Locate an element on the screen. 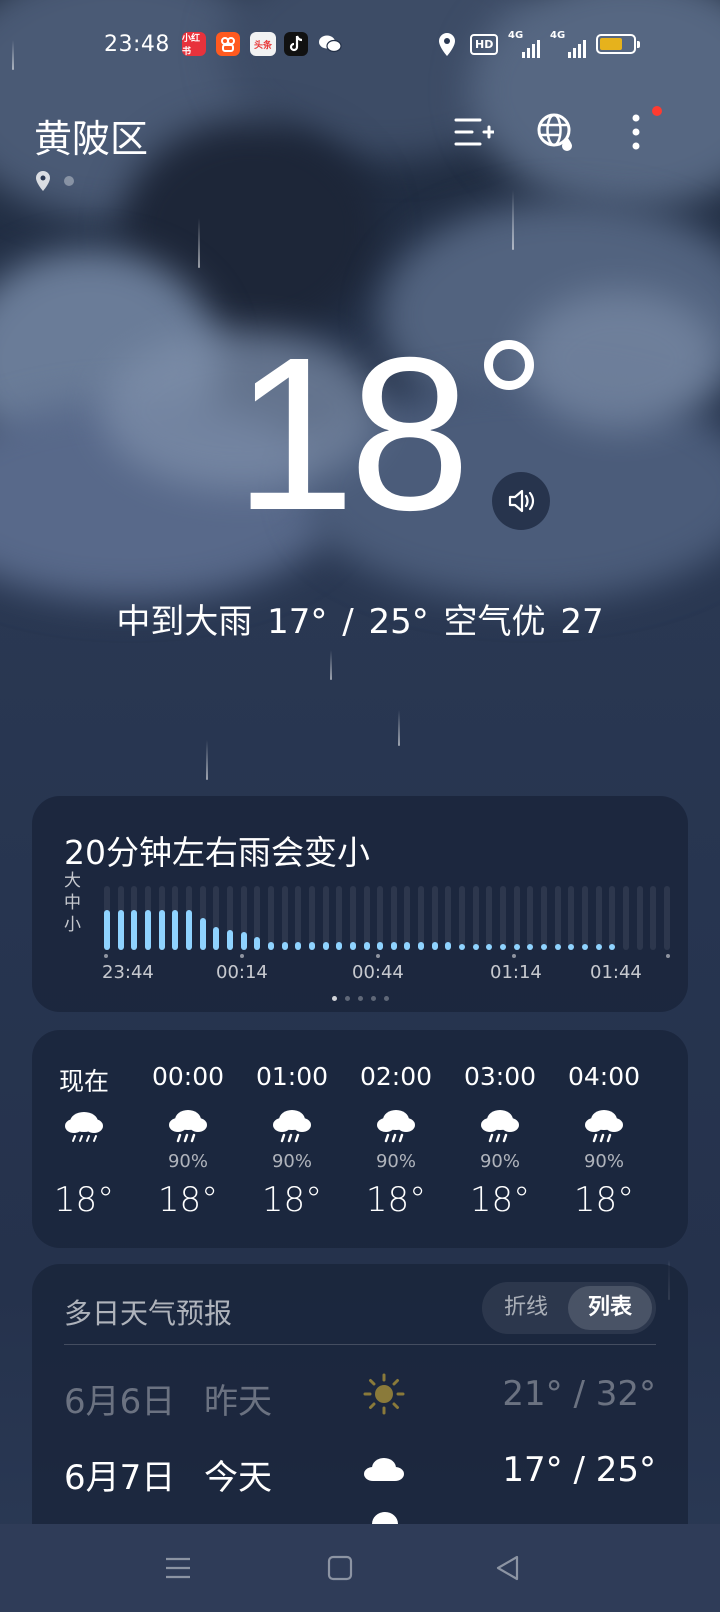 The image size is (720, 1612). day-label: 昨天 is located at coordinates (238, 1402).